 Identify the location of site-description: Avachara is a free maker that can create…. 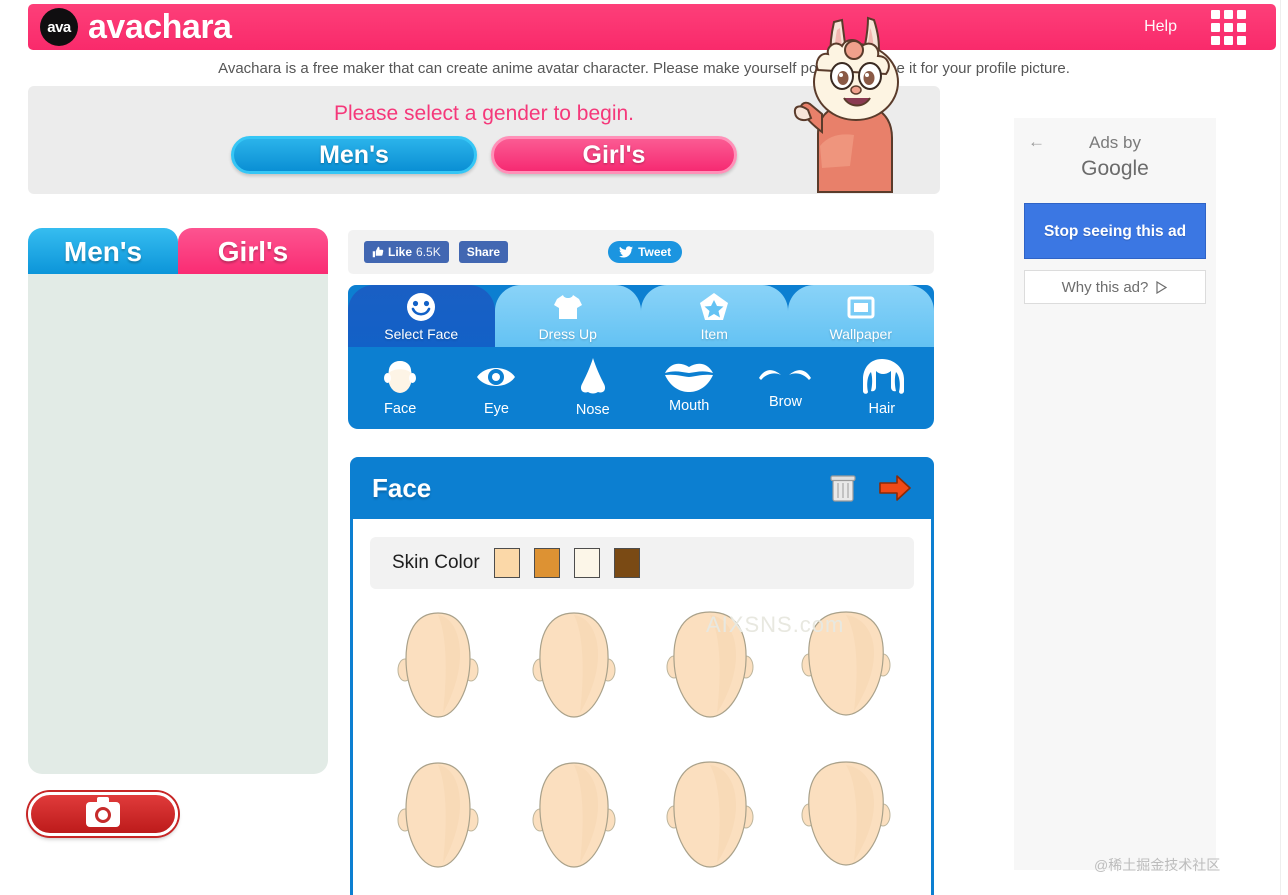
(644, 68).